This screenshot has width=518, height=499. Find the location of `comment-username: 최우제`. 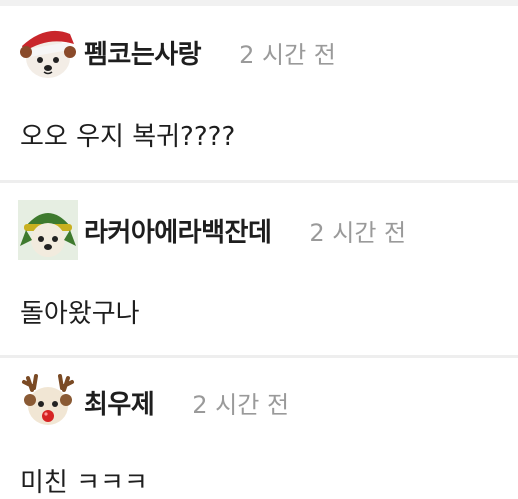

comment-username: 최우제 is located at coordinates (119, 402).